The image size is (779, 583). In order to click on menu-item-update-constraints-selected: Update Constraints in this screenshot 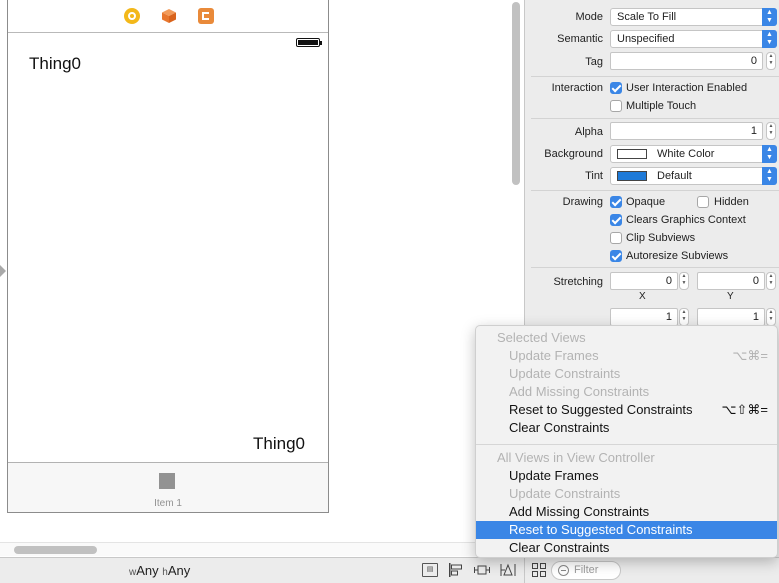, I will do `click(626, 374)`.